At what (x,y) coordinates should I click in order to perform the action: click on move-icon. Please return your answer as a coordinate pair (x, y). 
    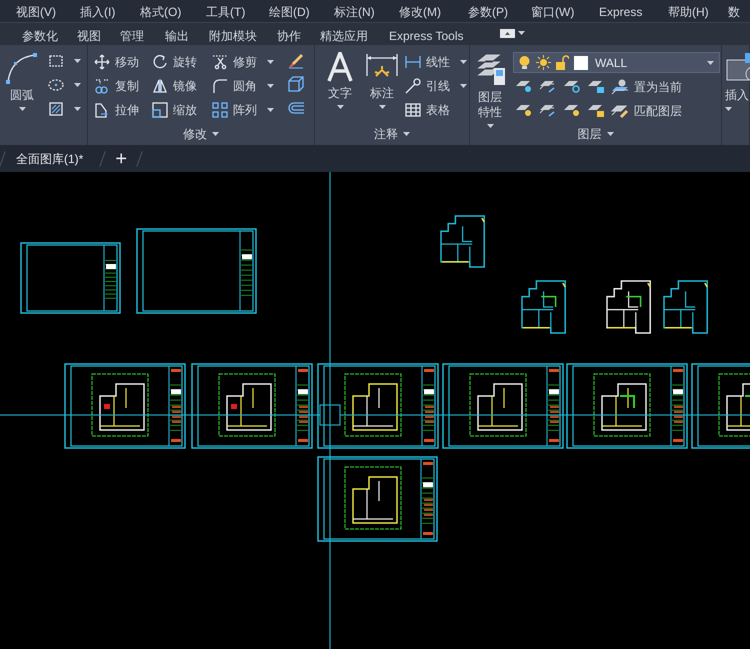
    Looking at the image, I should click on (102, 62).